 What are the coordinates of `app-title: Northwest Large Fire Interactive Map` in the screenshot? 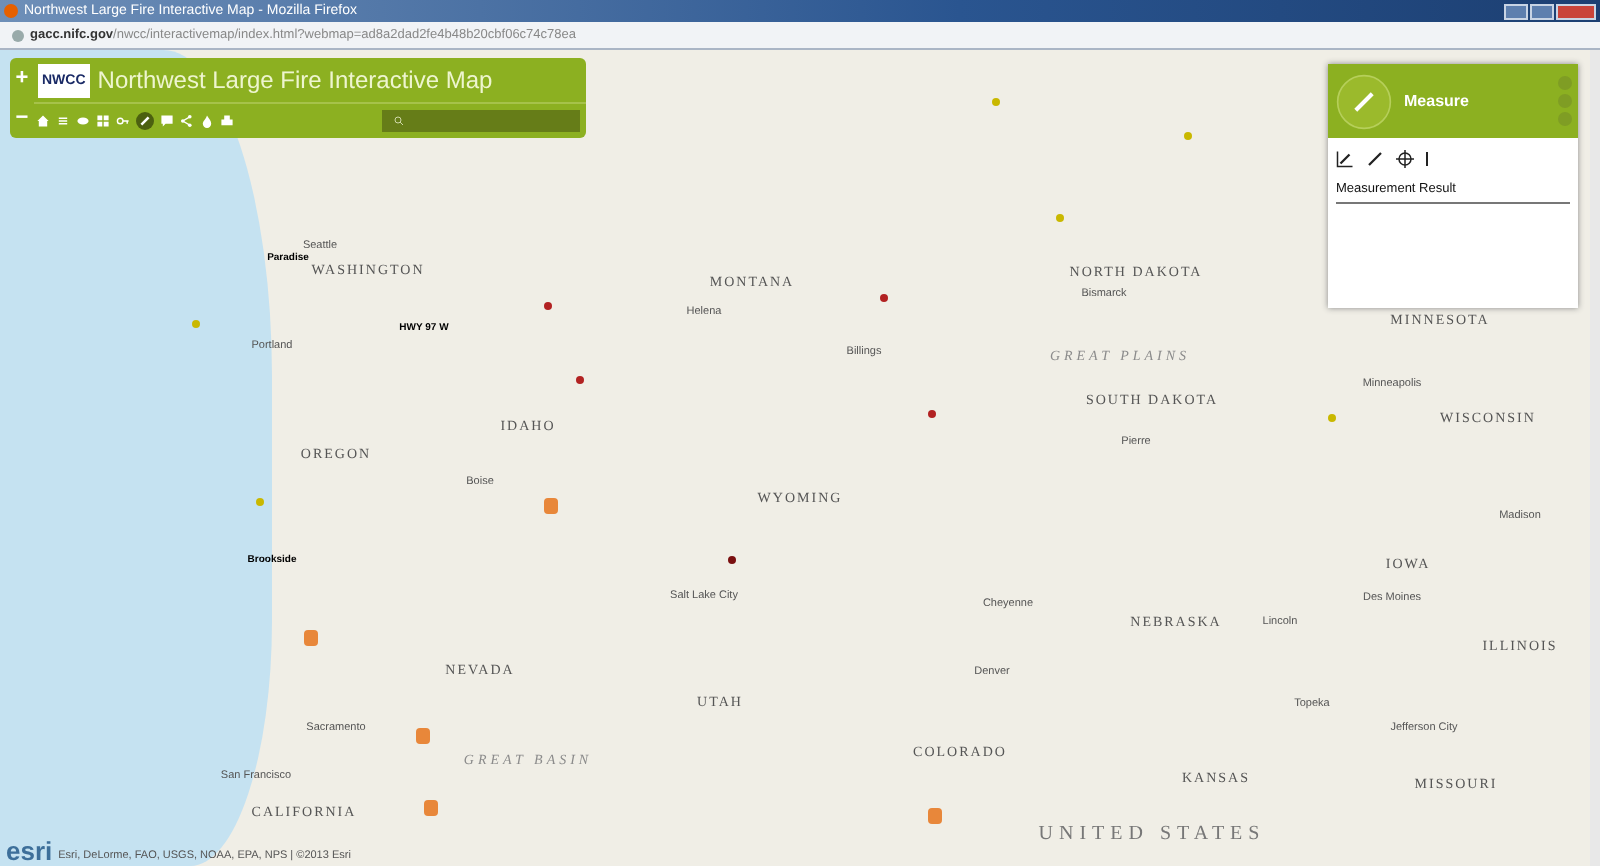 It's located at (295, 80).